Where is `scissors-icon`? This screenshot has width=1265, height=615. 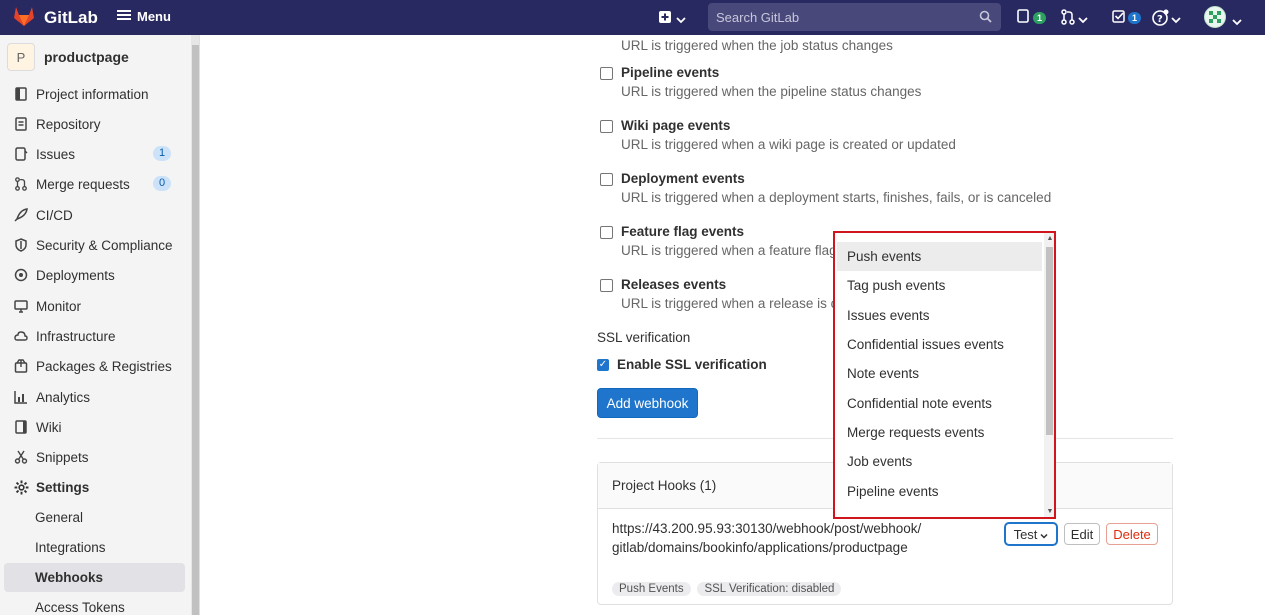
scissors-icon is located at coordinates (21, 457).